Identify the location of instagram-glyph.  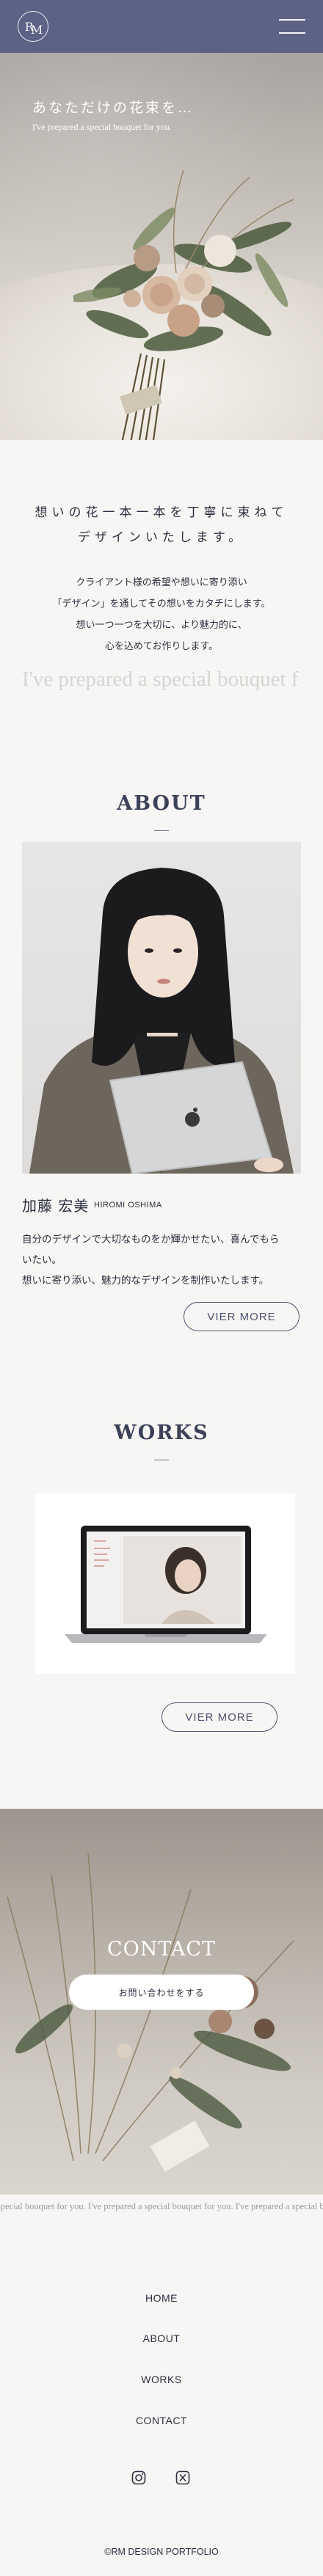
(138, 2477).